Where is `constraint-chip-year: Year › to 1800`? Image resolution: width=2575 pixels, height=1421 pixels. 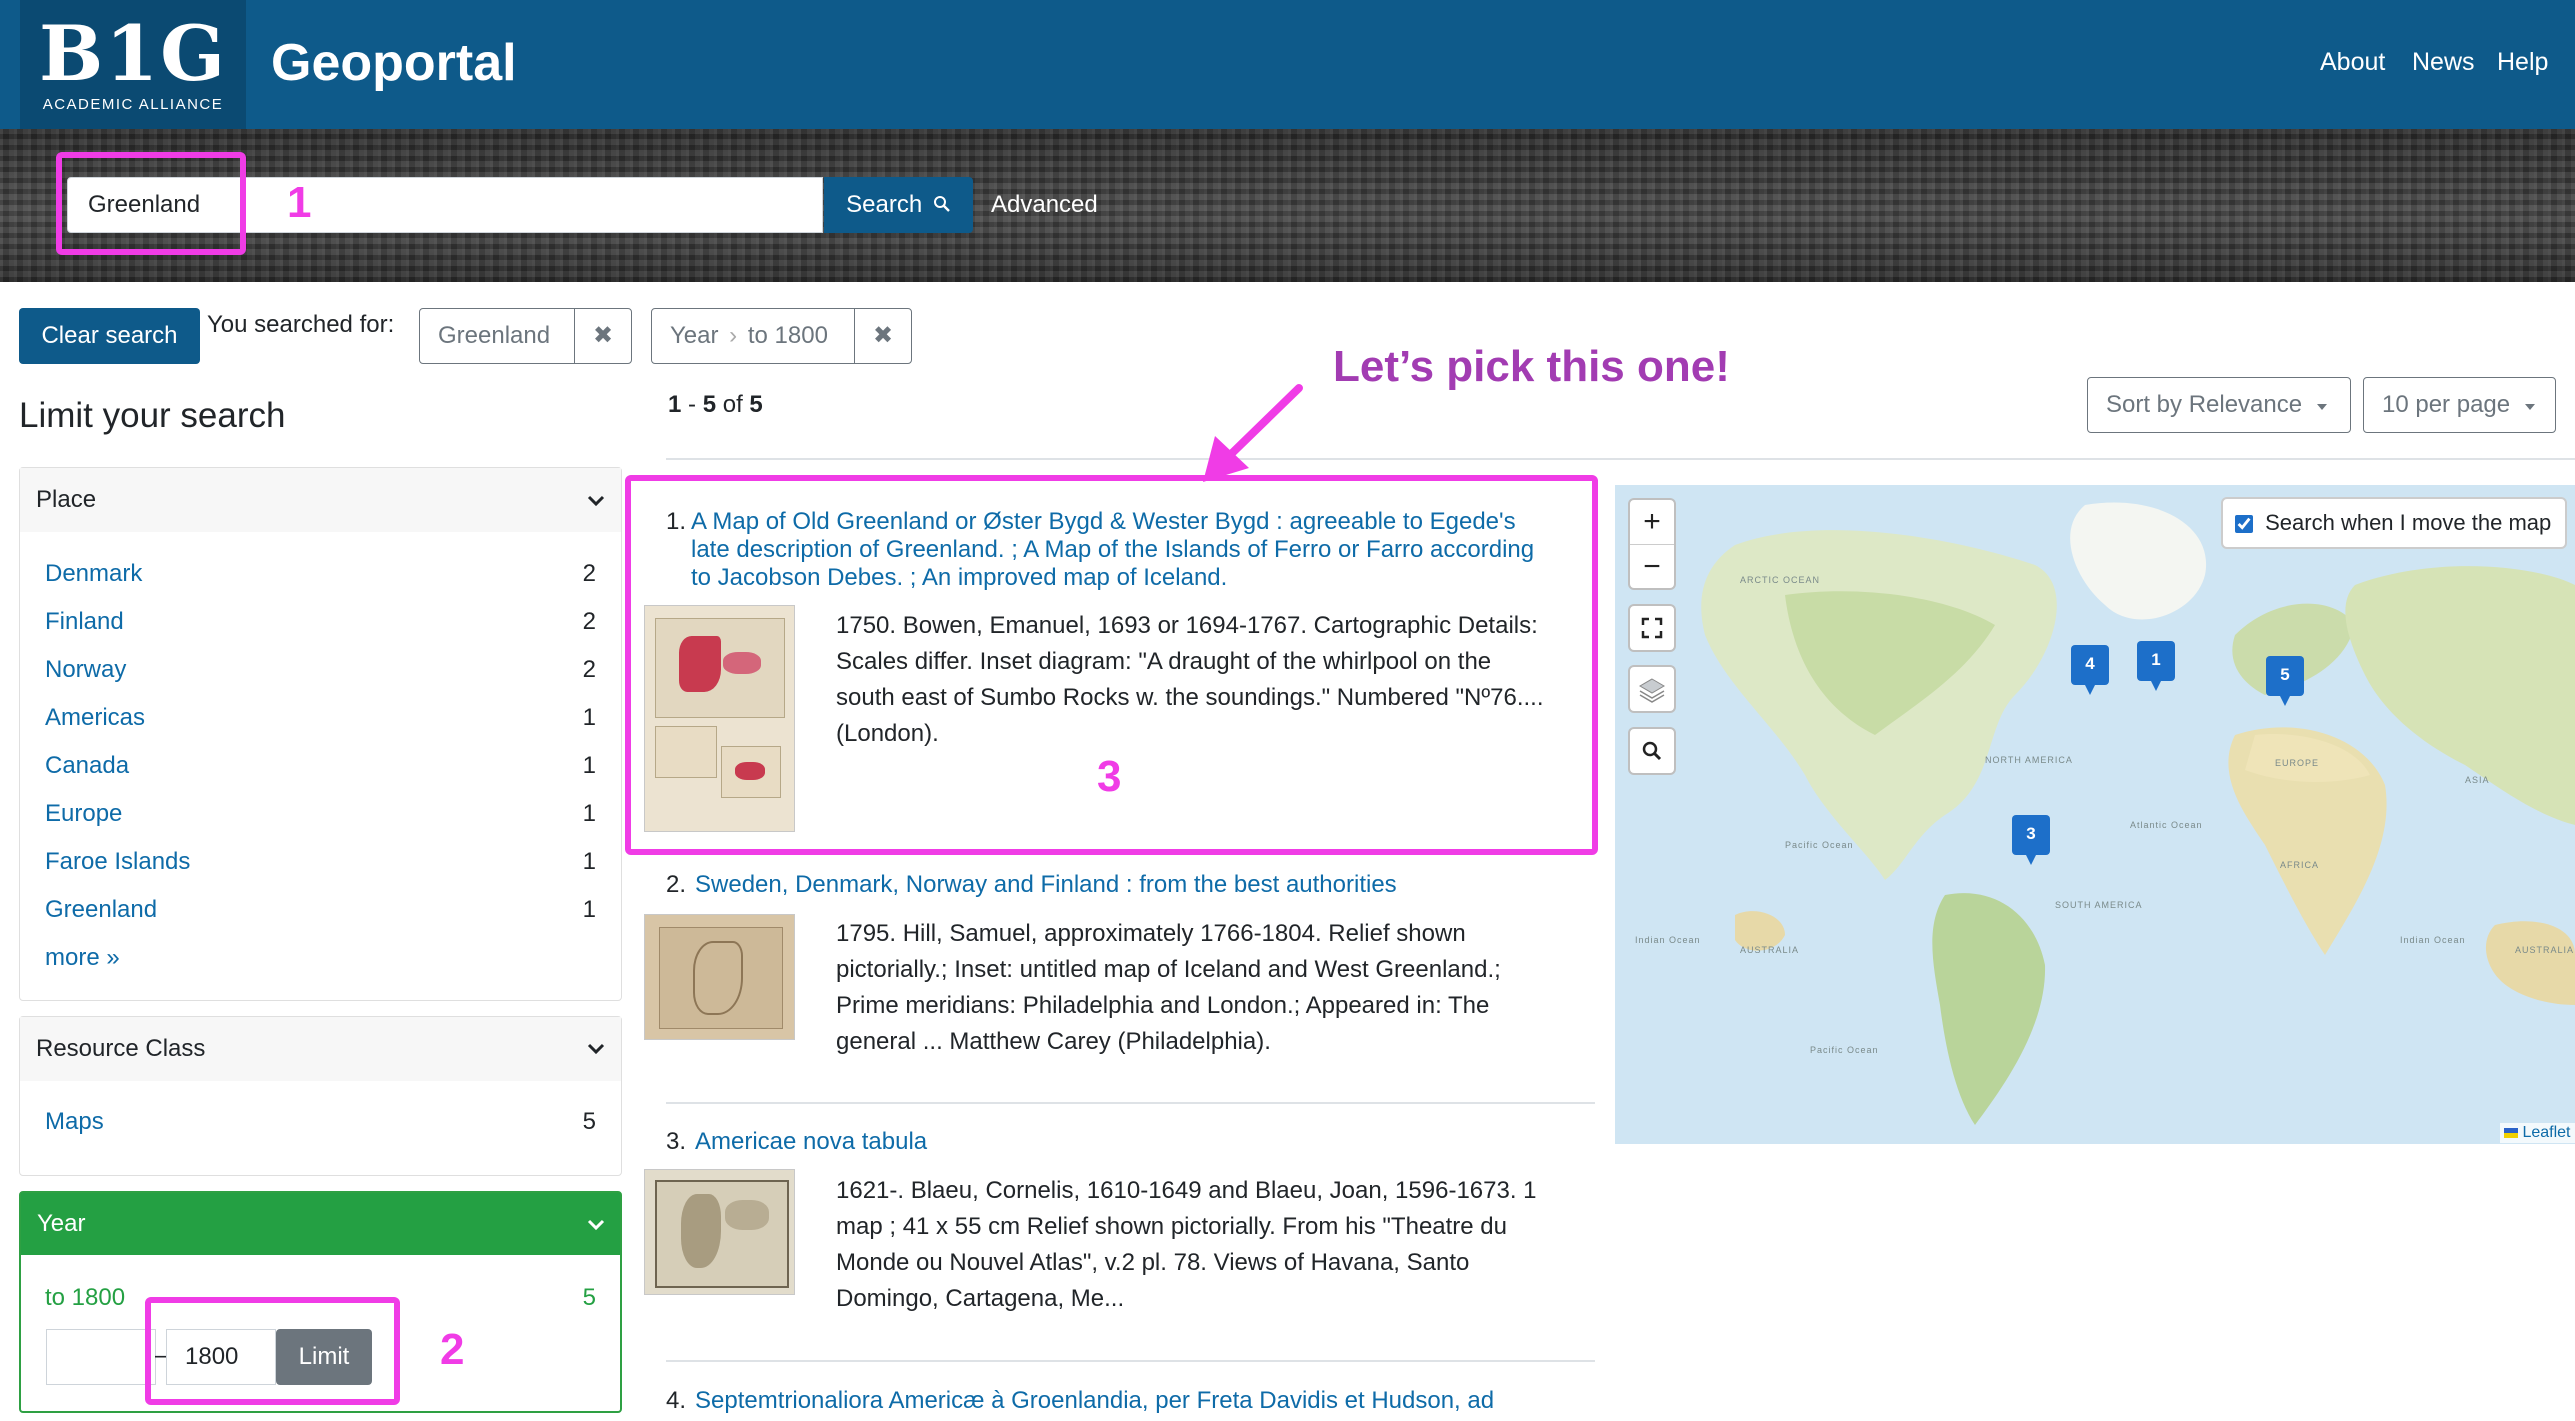 constraint-chip-year: Year › to 1800 is located at coordinates (753, 336).